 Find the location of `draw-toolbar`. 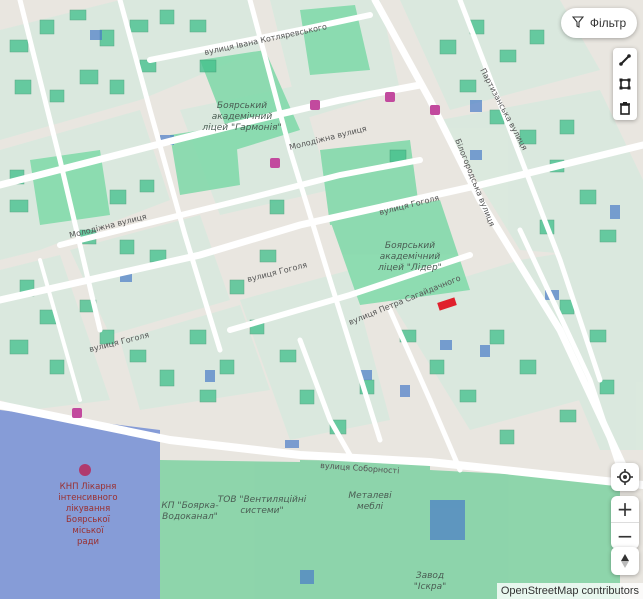

draw-toolbar is located at coordinates (625, 84).